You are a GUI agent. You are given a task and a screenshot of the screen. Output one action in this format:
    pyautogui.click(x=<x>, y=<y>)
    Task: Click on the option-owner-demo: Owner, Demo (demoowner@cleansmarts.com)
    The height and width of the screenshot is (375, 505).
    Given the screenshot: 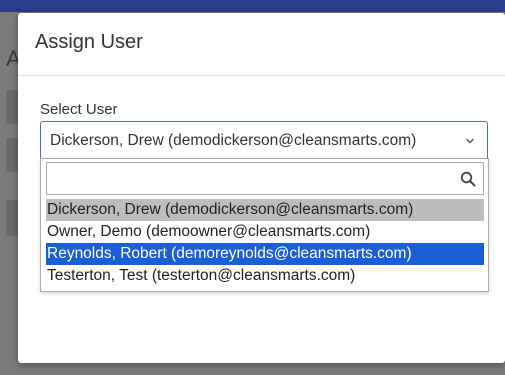 What is the action you would take?
    pyautogui.click(x=265, y=232)
    